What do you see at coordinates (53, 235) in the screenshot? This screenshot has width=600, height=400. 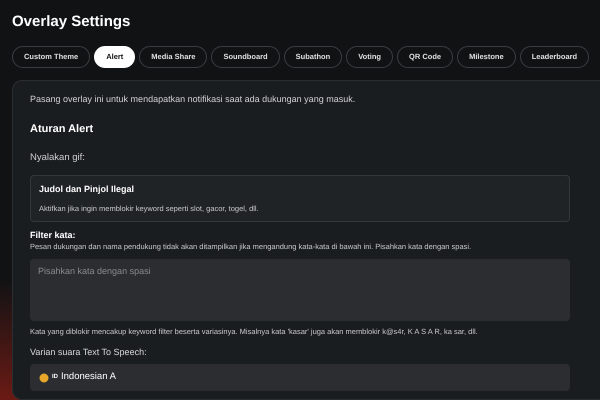 I see `field-label: Filter kata:` at bounding box center [53, 235].